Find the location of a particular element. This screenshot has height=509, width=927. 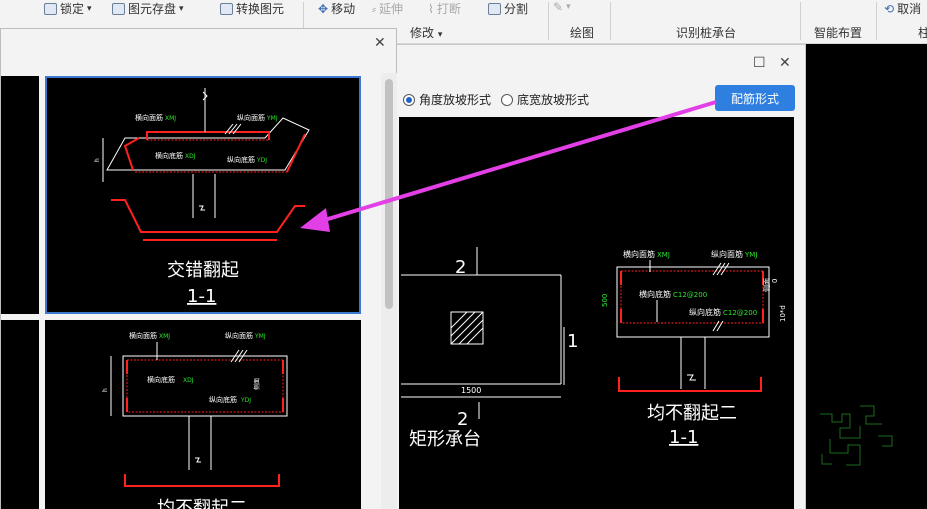

tile-a-long-top: 纵向面筋 is located at coordinates (251, 117).